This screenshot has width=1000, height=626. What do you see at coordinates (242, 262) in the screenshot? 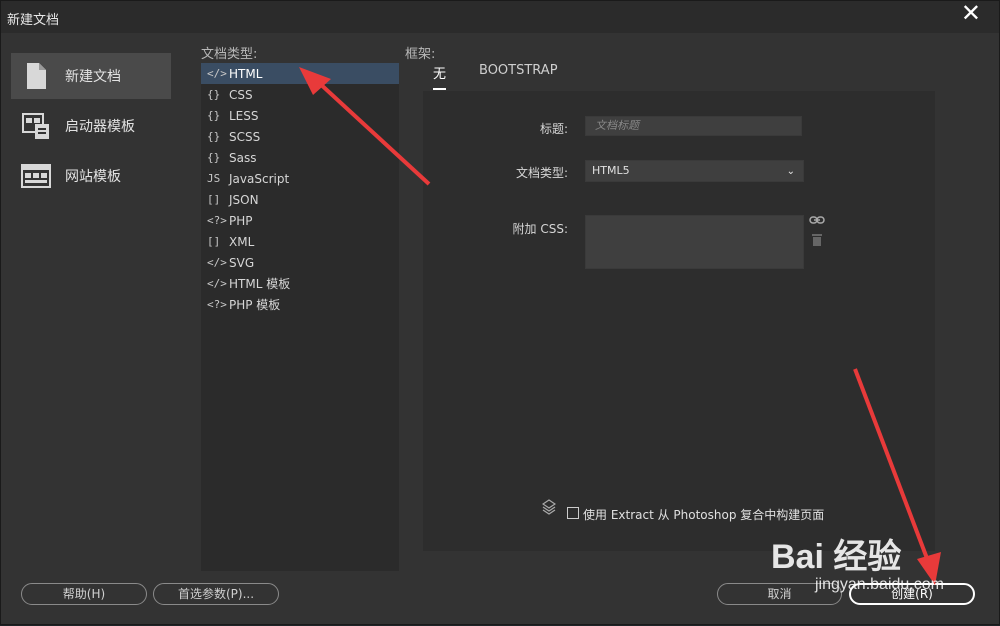
I see `list-item-label: SVG` at bounding box center [242, 262].